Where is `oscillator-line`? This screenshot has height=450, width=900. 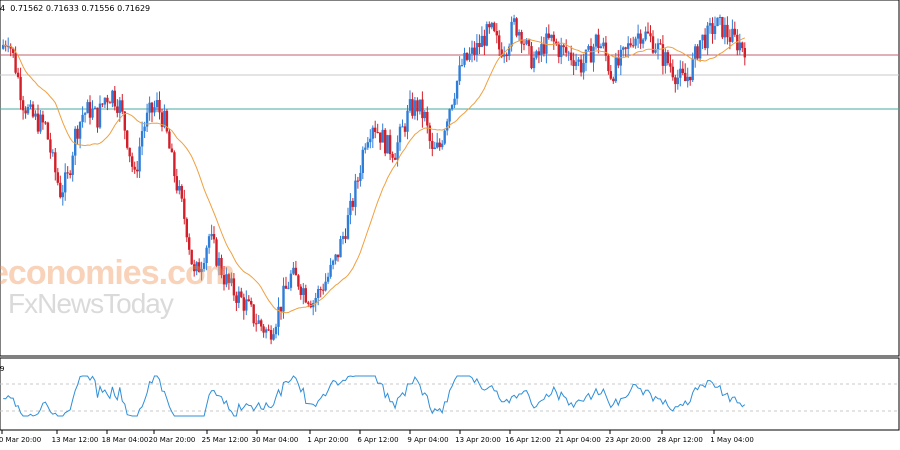 oscillator-line is located at coordinates (374, 396).